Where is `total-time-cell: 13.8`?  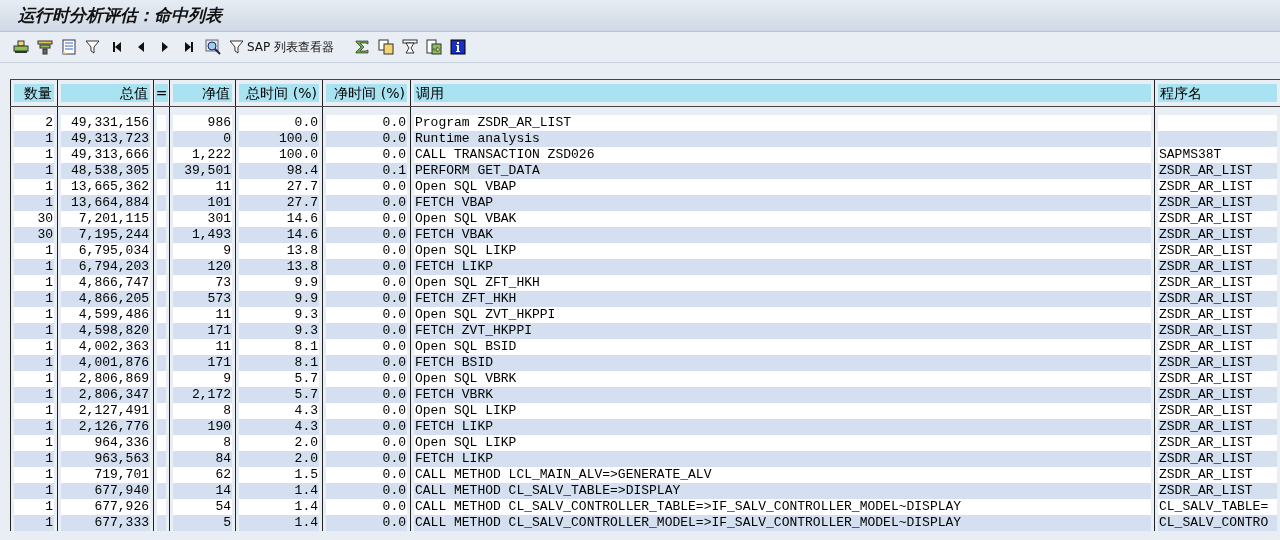
total-time-cell: 13.8 is located at coordinates (279, 267).